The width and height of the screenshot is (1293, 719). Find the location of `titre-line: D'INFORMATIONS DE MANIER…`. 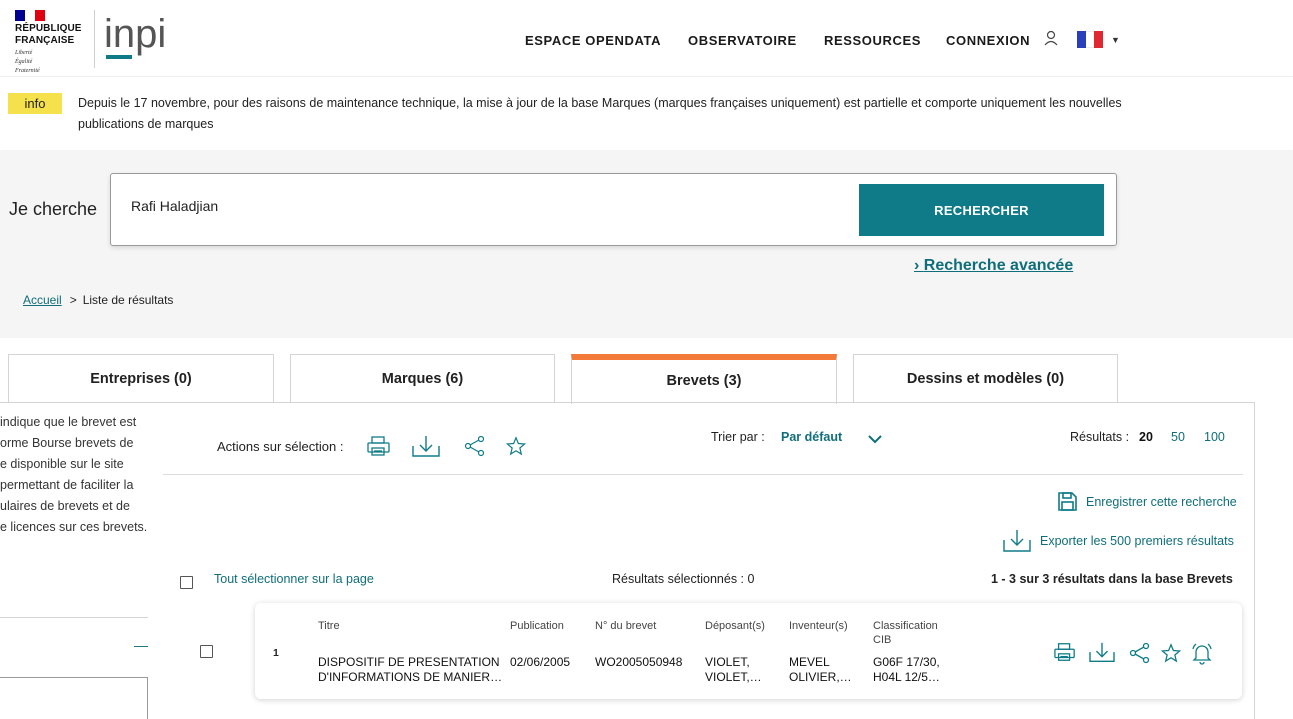

titre-line: D'INFORMATIONS DE MANIER… is located at coordinates (410, 677).